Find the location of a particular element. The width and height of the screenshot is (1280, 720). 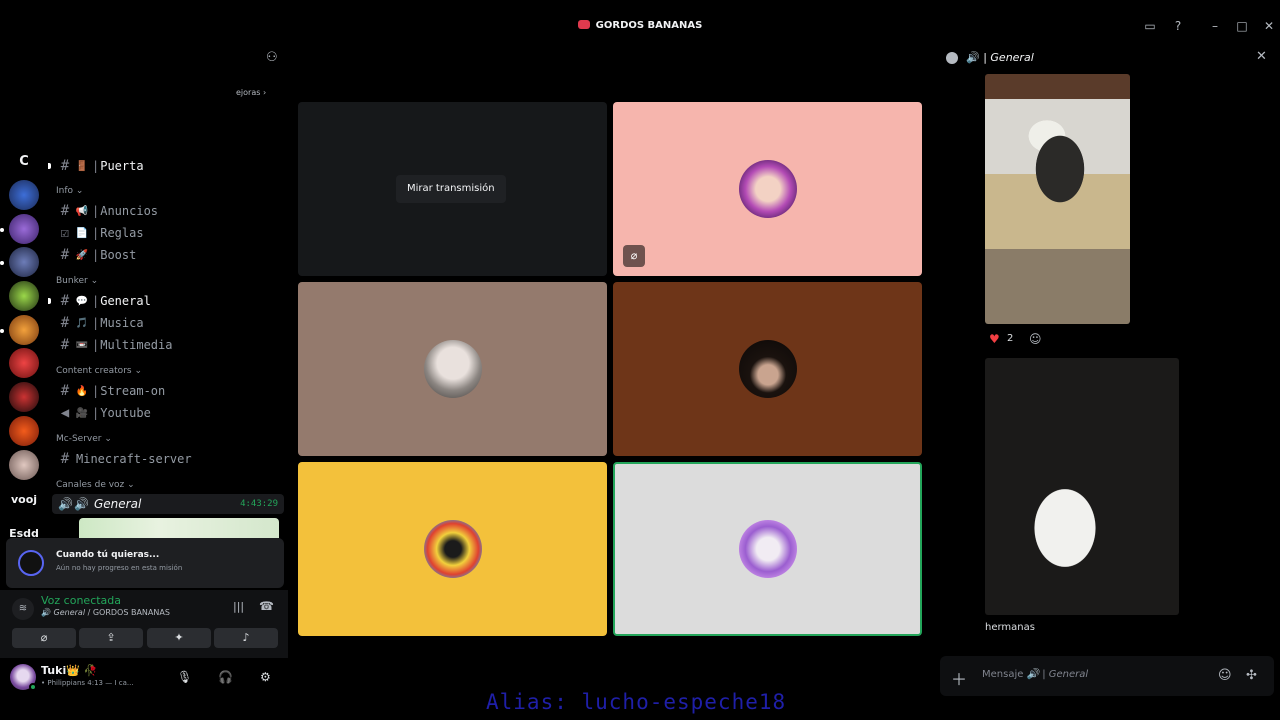

minimize-icon: – is located at coordinates (1215, 26).